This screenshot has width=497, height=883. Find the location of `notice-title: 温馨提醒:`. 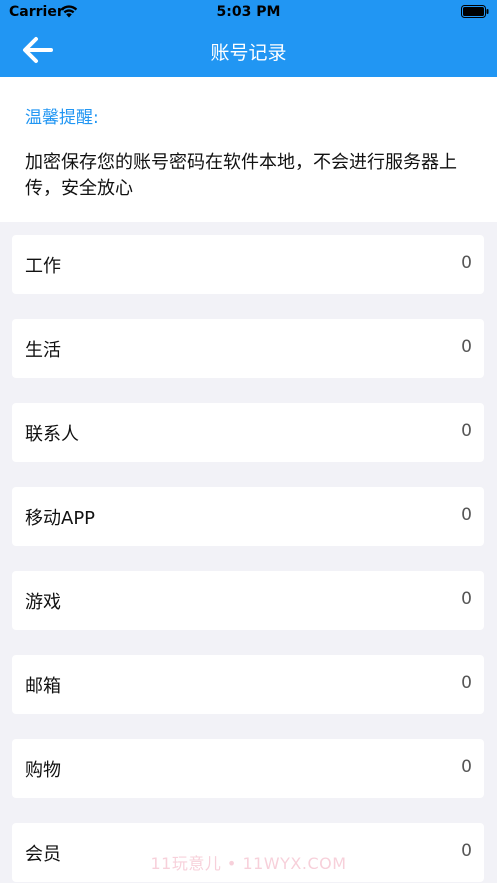

notice-title: 温馨提醒: is located at coordinates (62, 118).